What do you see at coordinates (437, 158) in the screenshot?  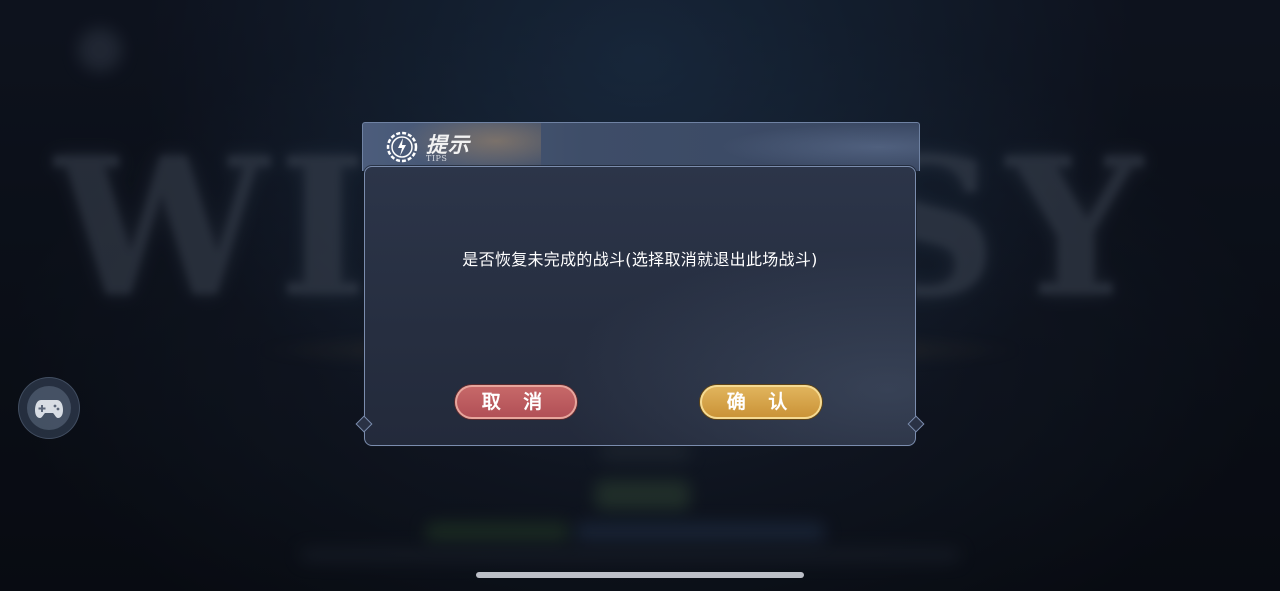 I see `dialog-title-subtitle: TIPS` at bounding box center [437, 158].